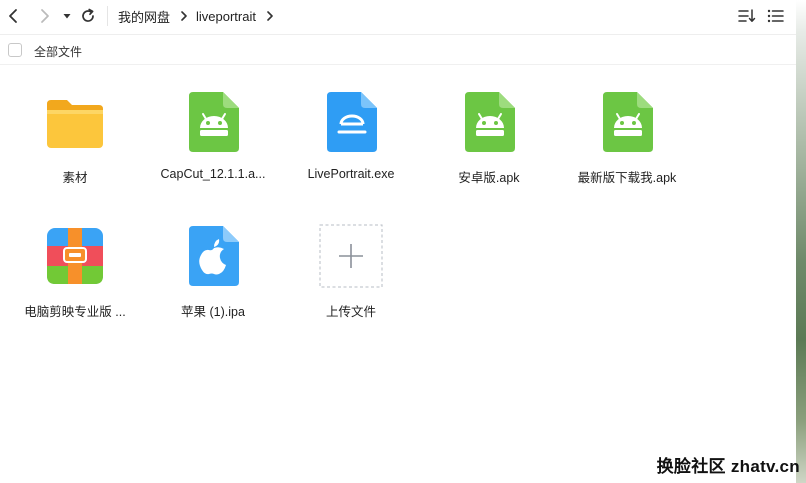  Describe the element at coordinates (489, 178) in the screenshot. I see `file-name: 安卓版.apk` at that location.